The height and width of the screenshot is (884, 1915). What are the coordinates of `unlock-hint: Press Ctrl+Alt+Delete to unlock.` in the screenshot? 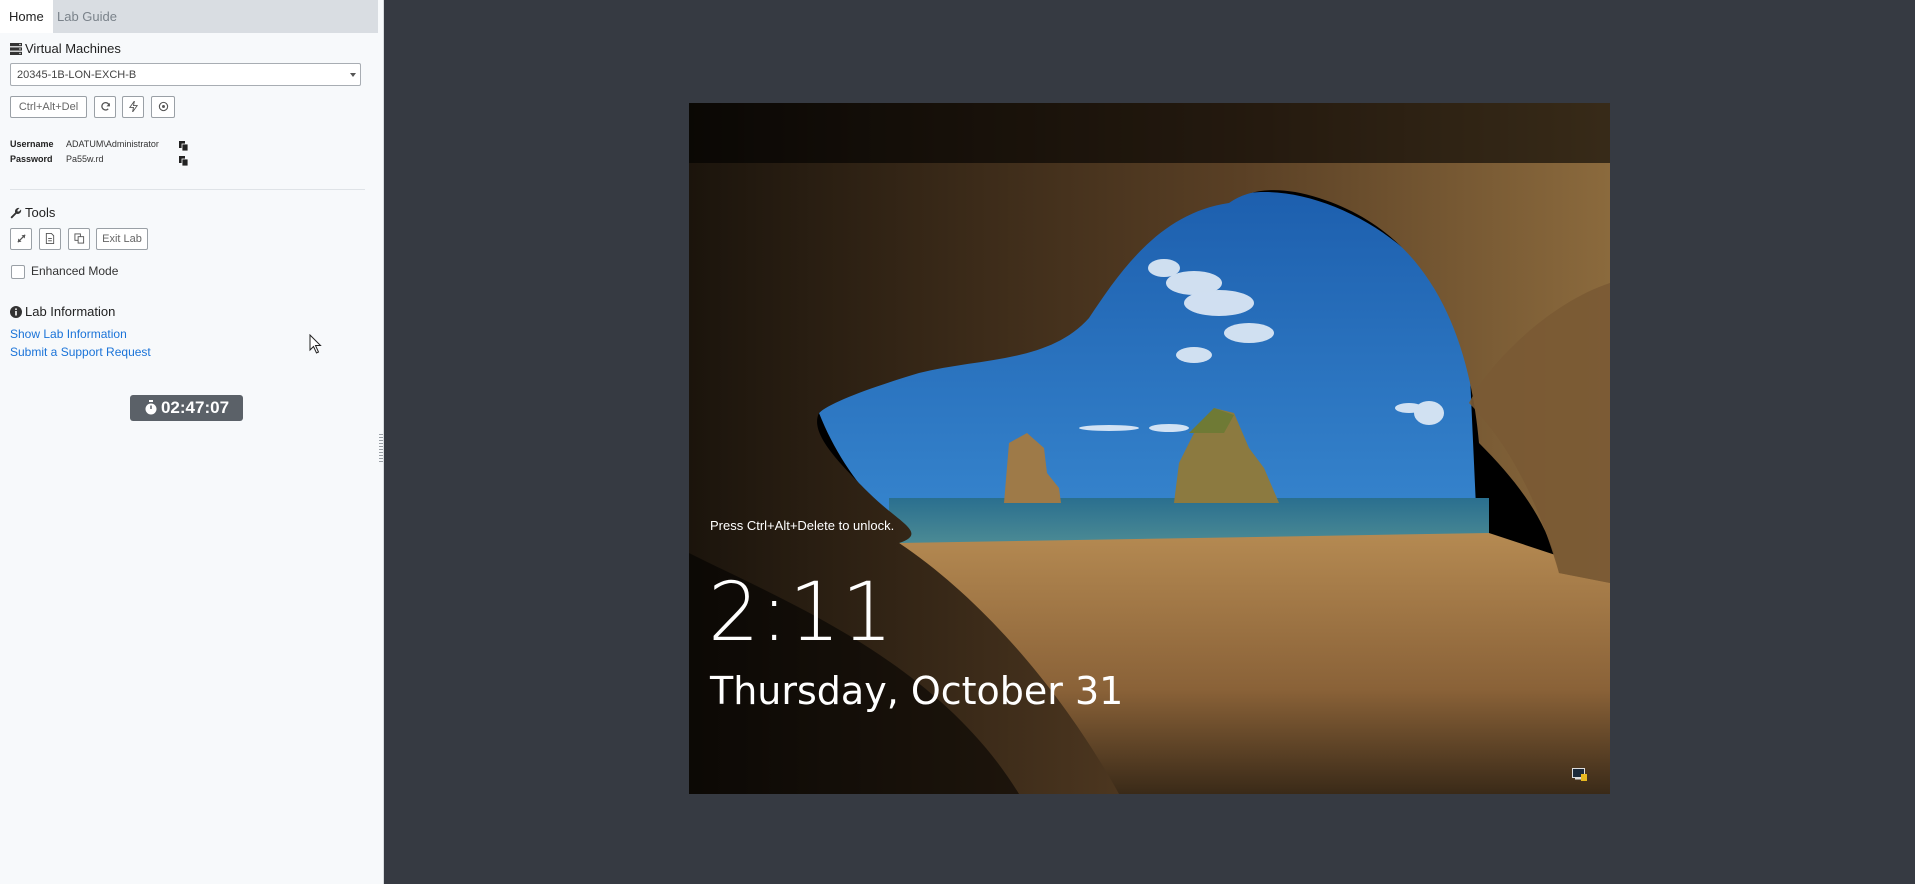 It's located at (802, 525).